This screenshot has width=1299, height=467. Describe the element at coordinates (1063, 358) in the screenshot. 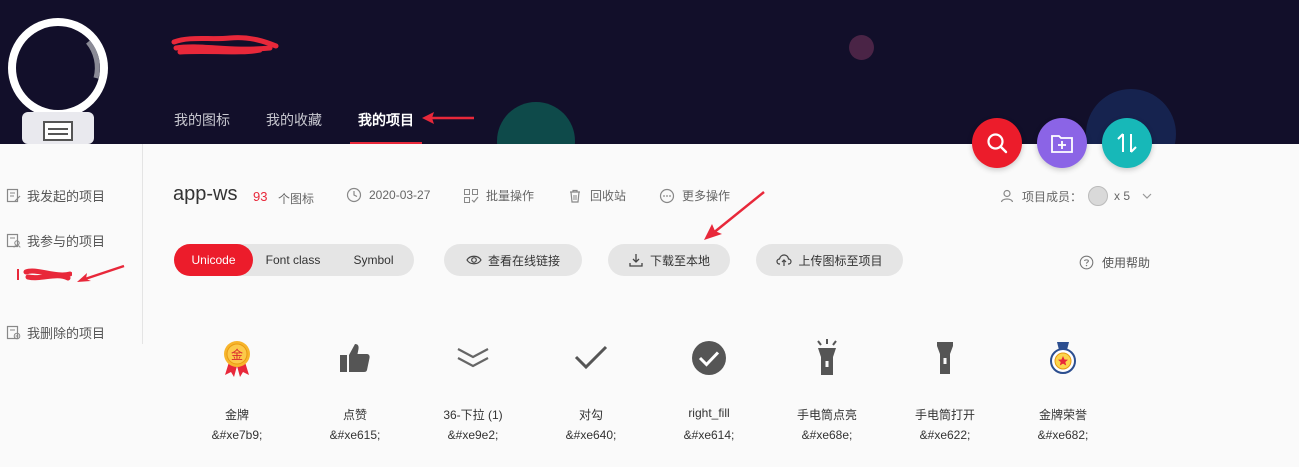

I see `honor-medal-icon` at that location.